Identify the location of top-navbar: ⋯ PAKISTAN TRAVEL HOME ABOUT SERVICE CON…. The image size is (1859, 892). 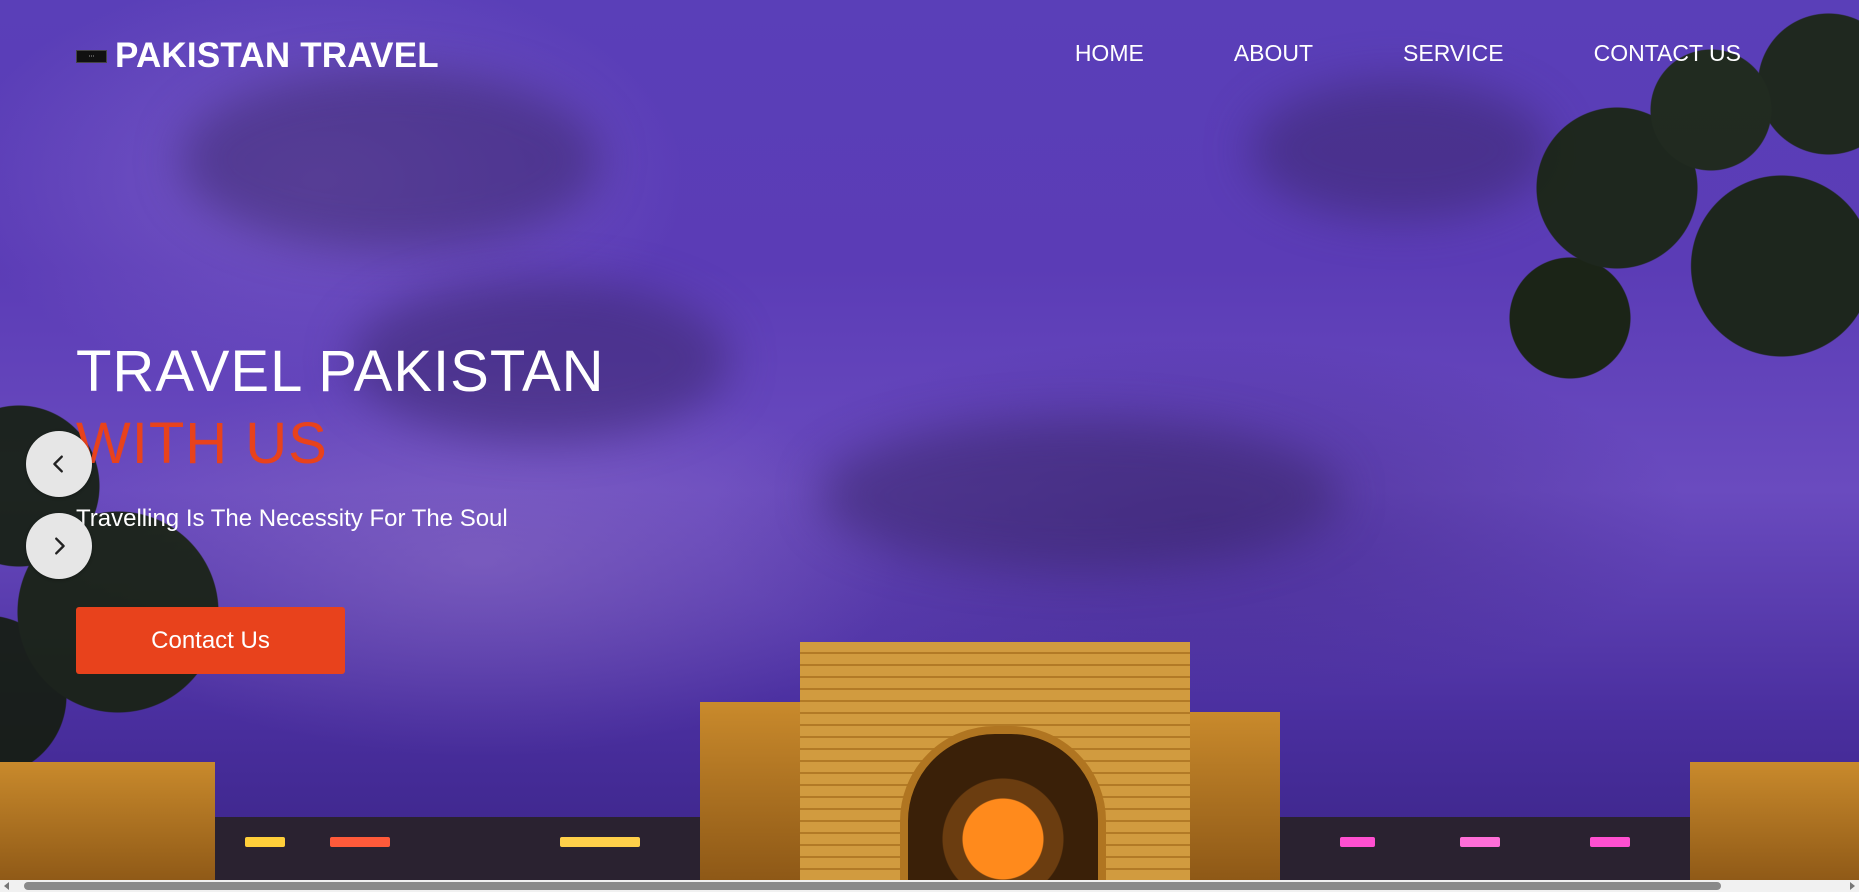
(929, 55).